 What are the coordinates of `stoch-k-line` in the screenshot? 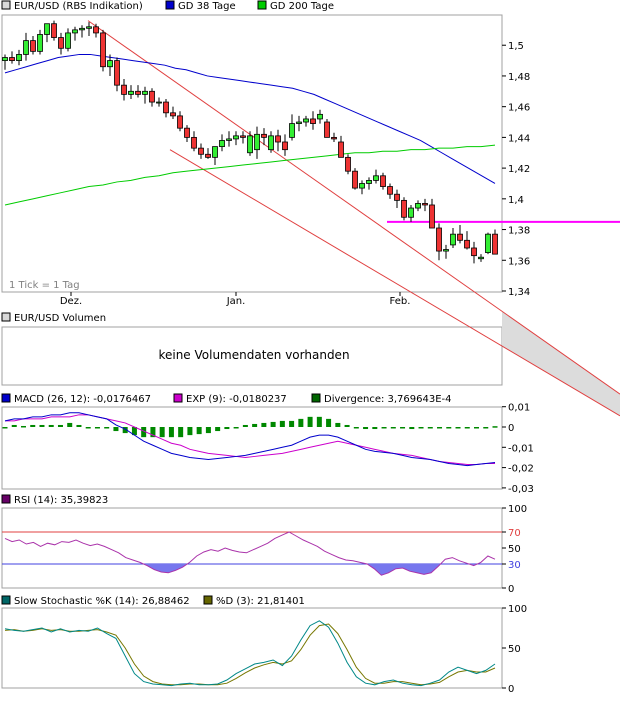 It's located at (250, 653).